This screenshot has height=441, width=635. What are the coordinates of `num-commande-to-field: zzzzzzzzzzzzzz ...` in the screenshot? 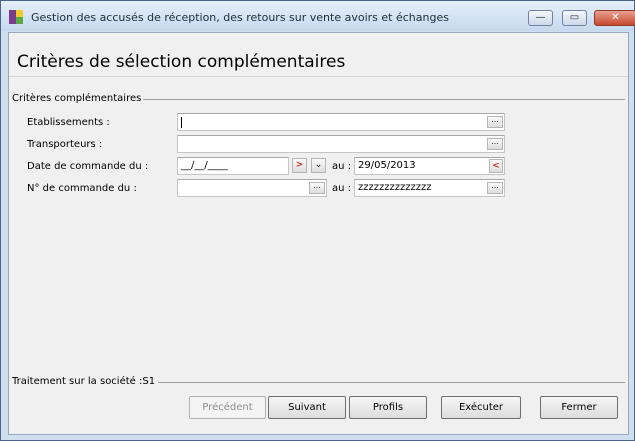 It's located at (429, 188).